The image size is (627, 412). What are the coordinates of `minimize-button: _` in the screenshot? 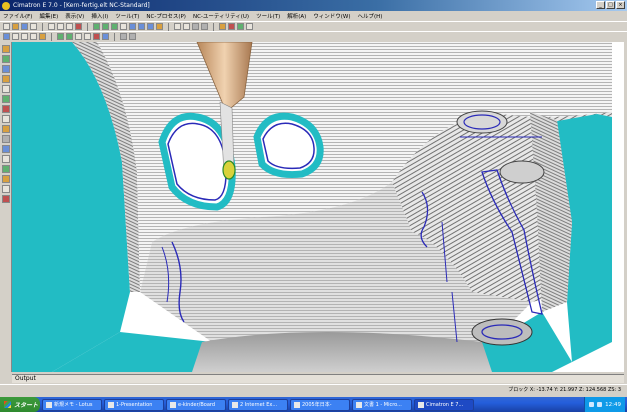 It's located at (600, 5).